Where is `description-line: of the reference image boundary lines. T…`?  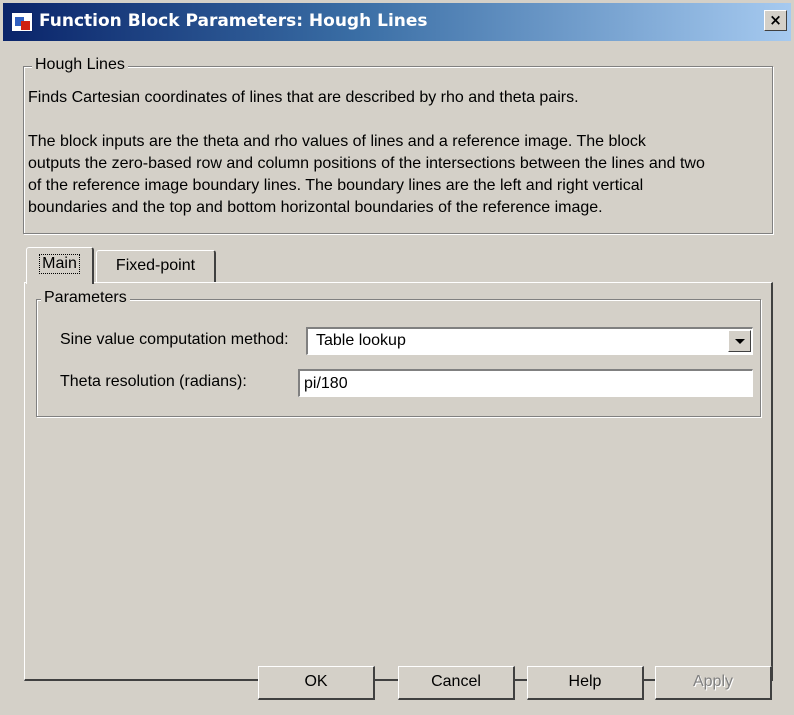 description-line: of the reference image boundary lines. T… is located at coordinates (336, 185).